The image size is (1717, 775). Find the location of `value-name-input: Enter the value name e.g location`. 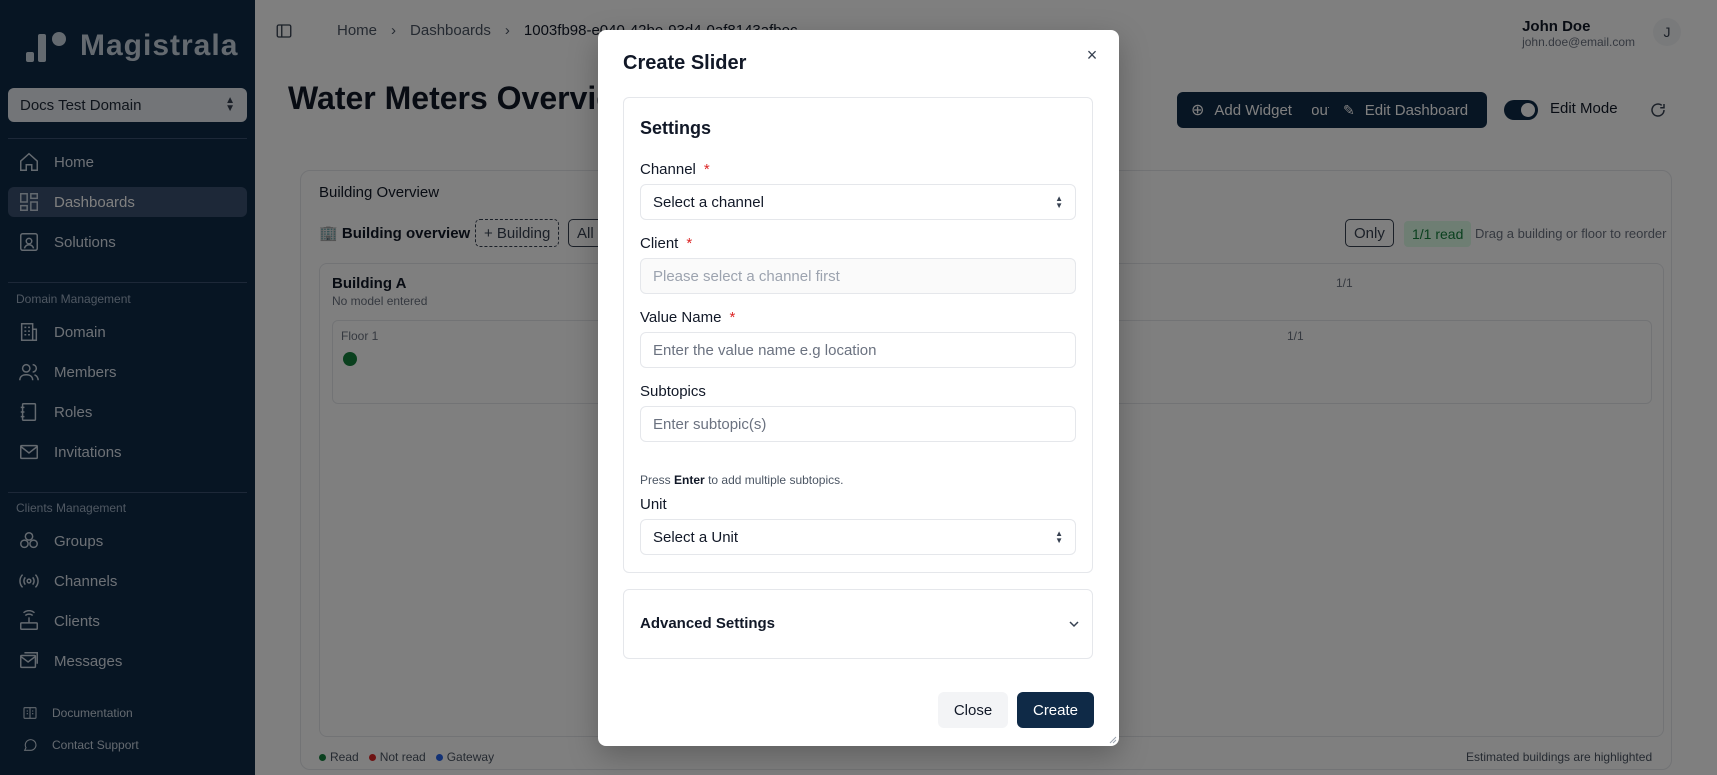

value-name-input: Enter the value name e.g location is located at coordinates (858, 350).